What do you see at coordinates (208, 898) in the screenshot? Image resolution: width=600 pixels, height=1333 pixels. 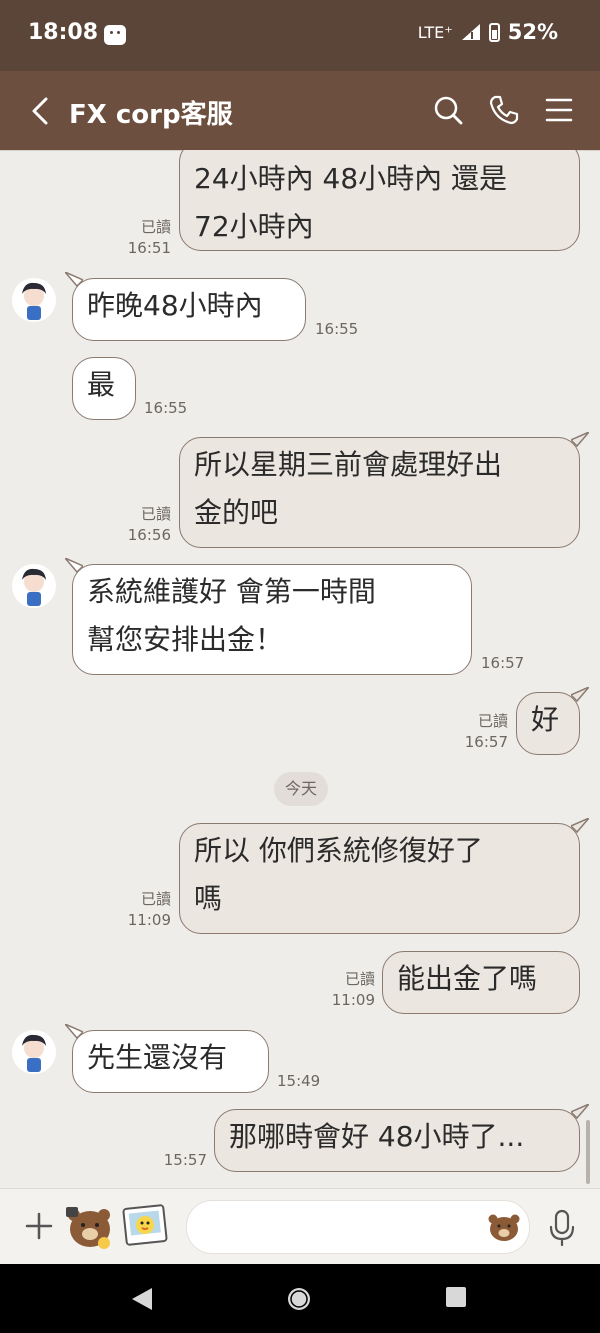 I see `message-text: 嗎` at bounding box center [208, 898].